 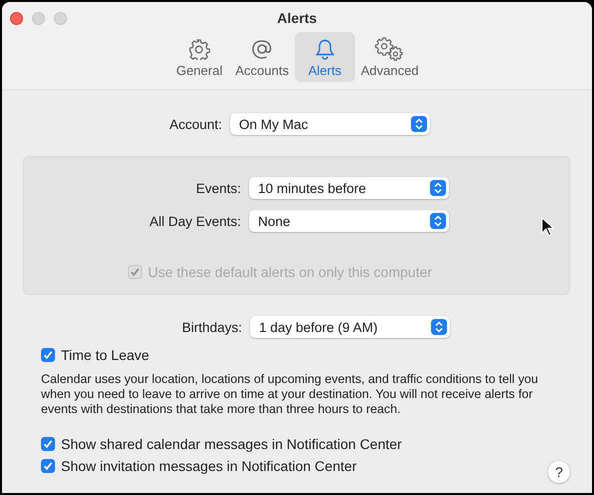 I want to click on toolbar-tab: Accounts, so click(x=262, y=57).